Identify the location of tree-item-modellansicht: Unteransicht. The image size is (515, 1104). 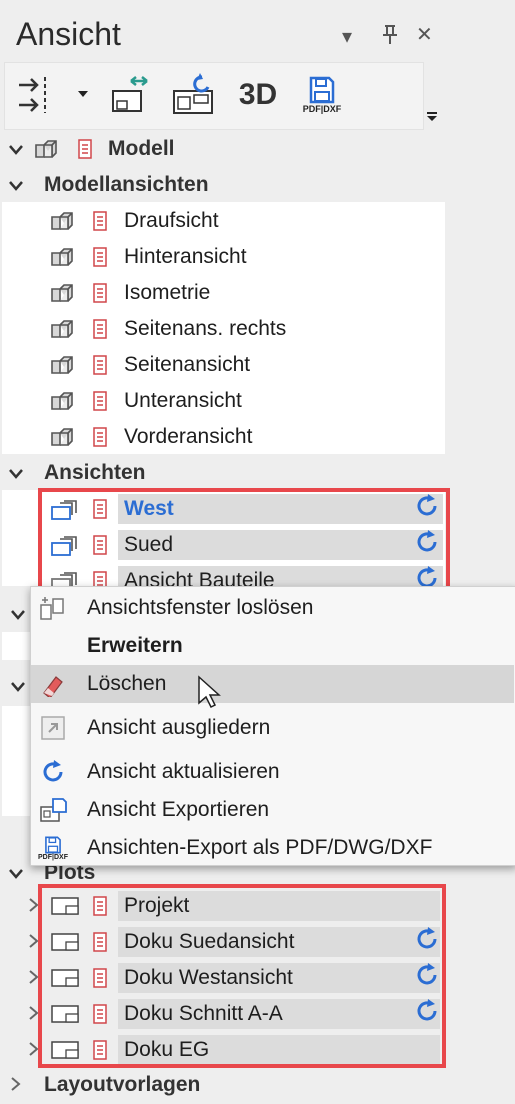
(222, 401).